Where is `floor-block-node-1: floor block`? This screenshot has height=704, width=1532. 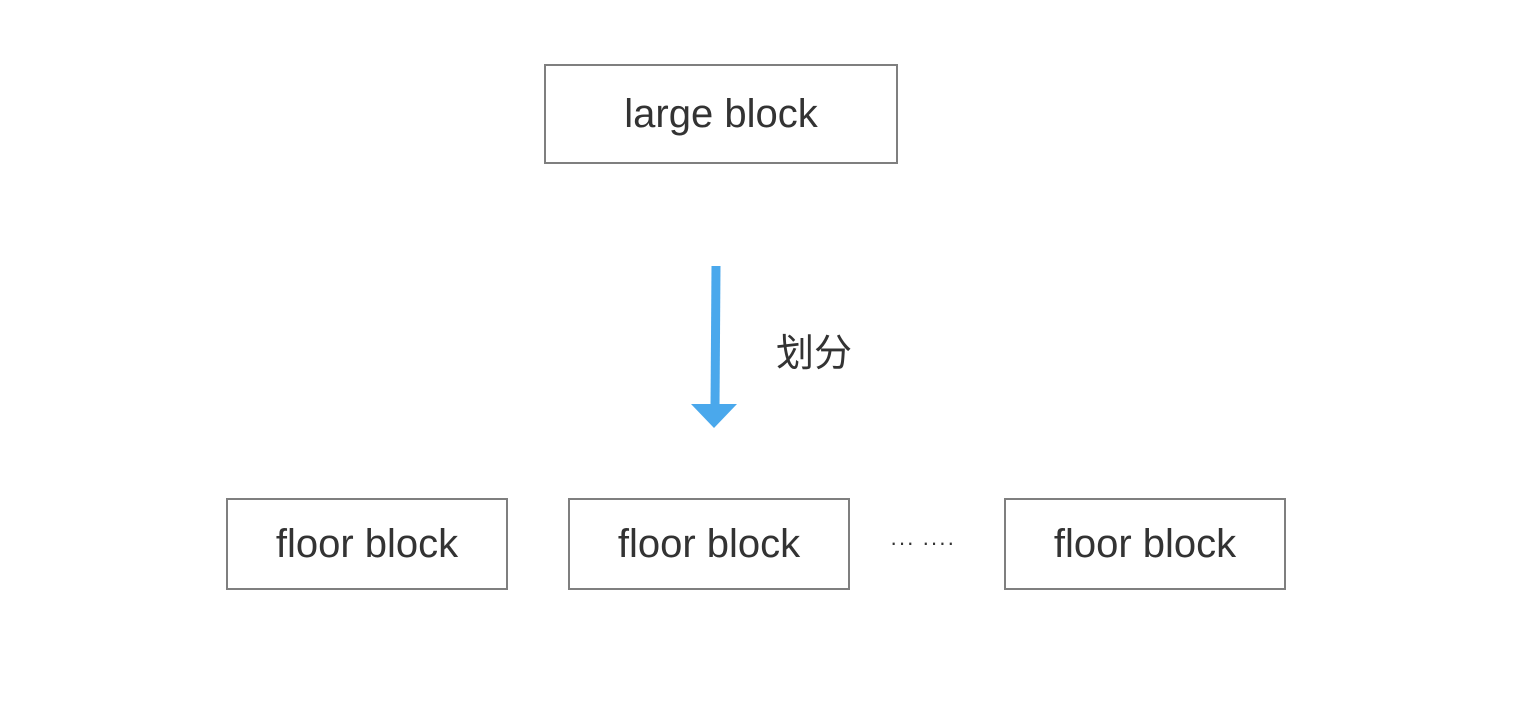 floor-block-node-1: floor block is located at coordinates (367, 544).